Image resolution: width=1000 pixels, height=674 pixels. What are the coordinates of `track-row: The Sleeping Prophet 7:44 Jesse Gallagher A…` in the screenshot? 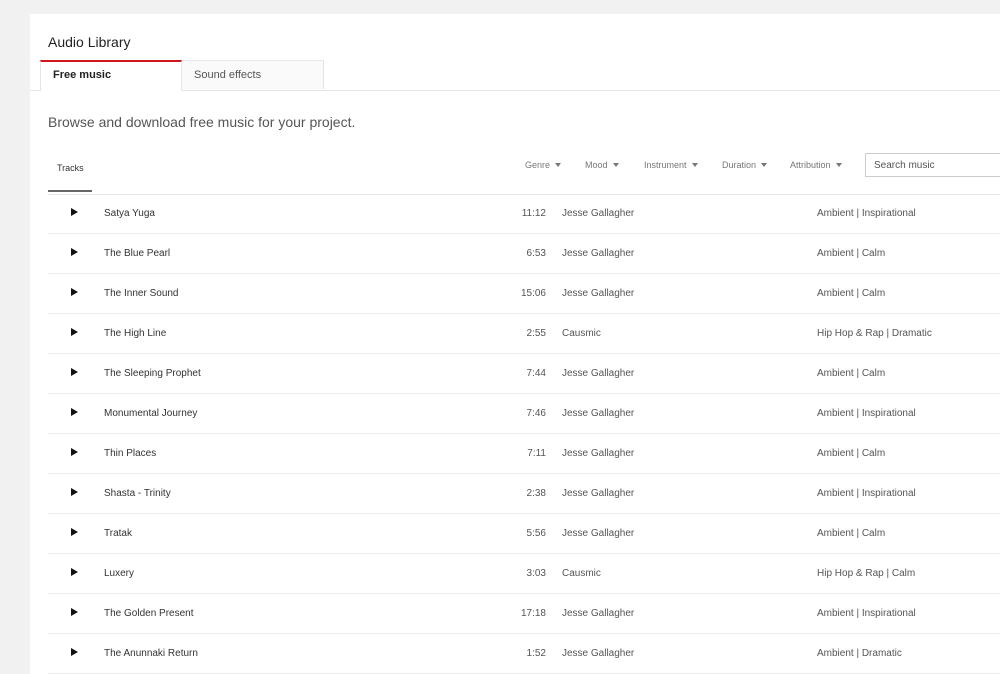 It's located at (524, 374).